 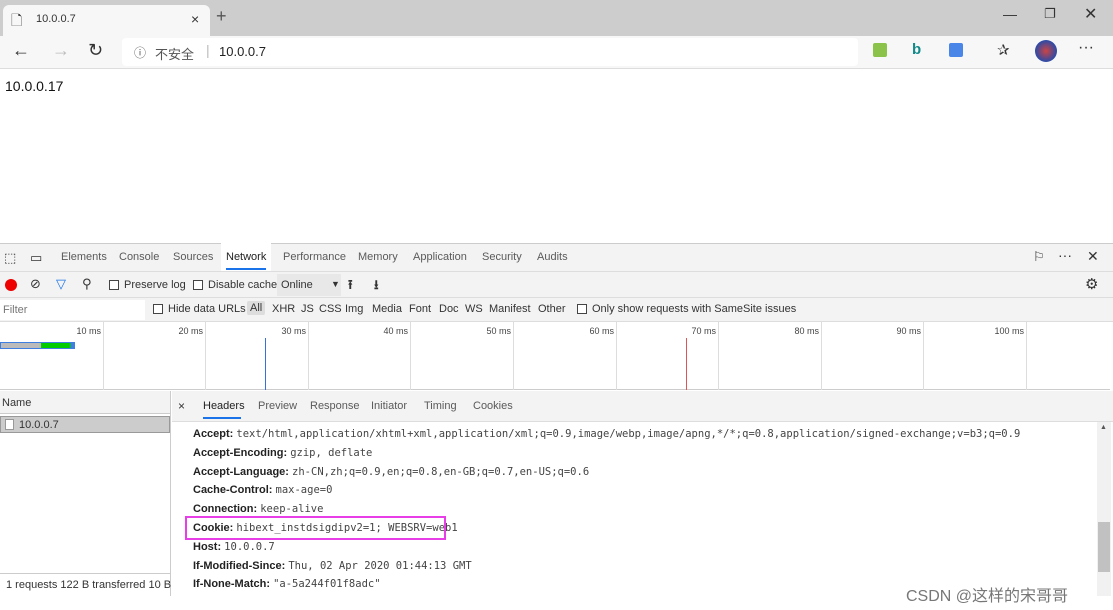 I want to click on request-header-row: Host: 10.0.0.7, so click(x=234, y=547).